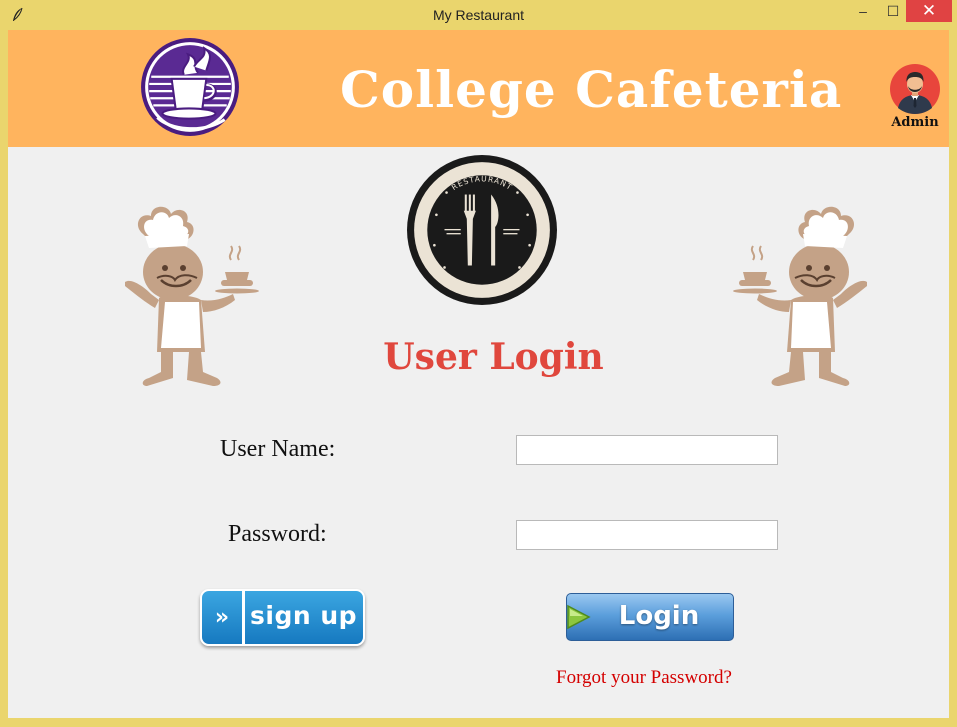 This screenshot has width=957, height=727. I want to click on title-bar: My Restaurant – ☐ ✕, so click(478, 15).